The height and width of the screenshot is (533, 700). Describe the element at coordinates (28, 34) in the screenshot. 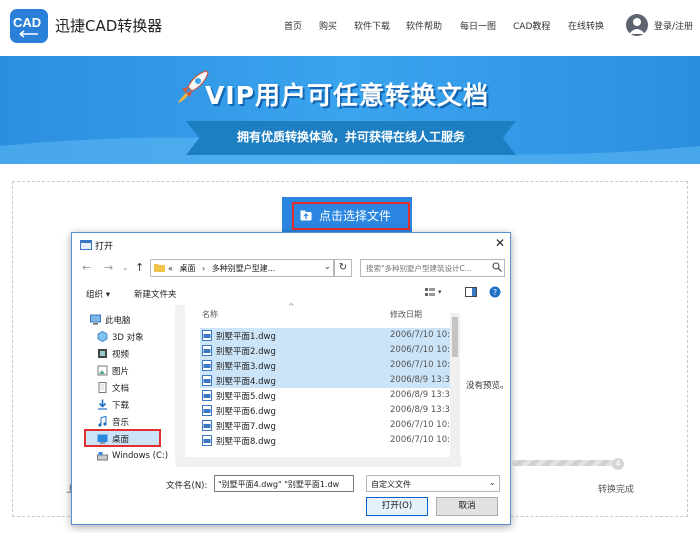

I see `swap-arrows-icon` at that location.